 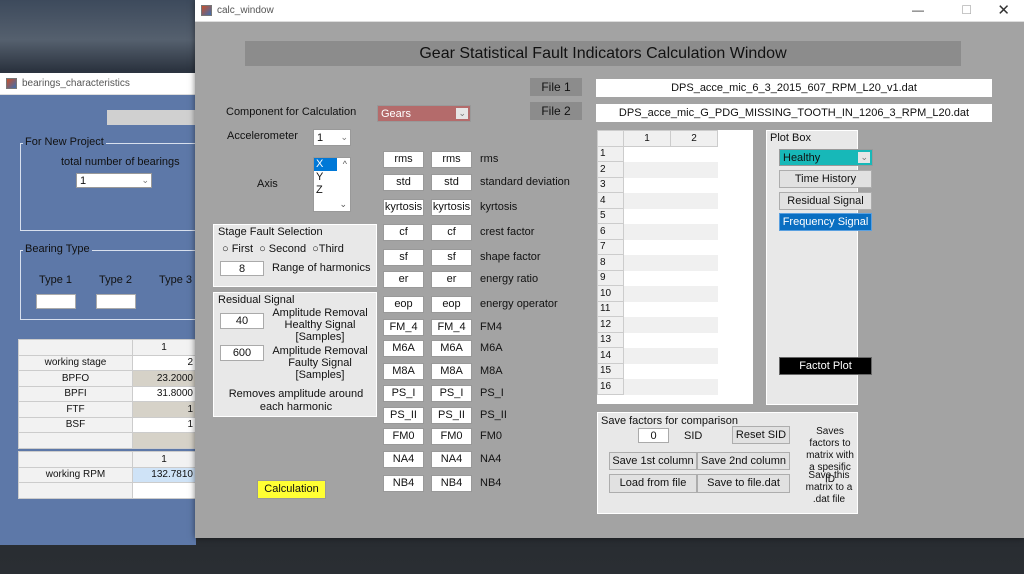 What do you see at coordinates (1003, 10) in the screenshot?
I see `close-icon: ✕` at bounding box center [1003, 10].